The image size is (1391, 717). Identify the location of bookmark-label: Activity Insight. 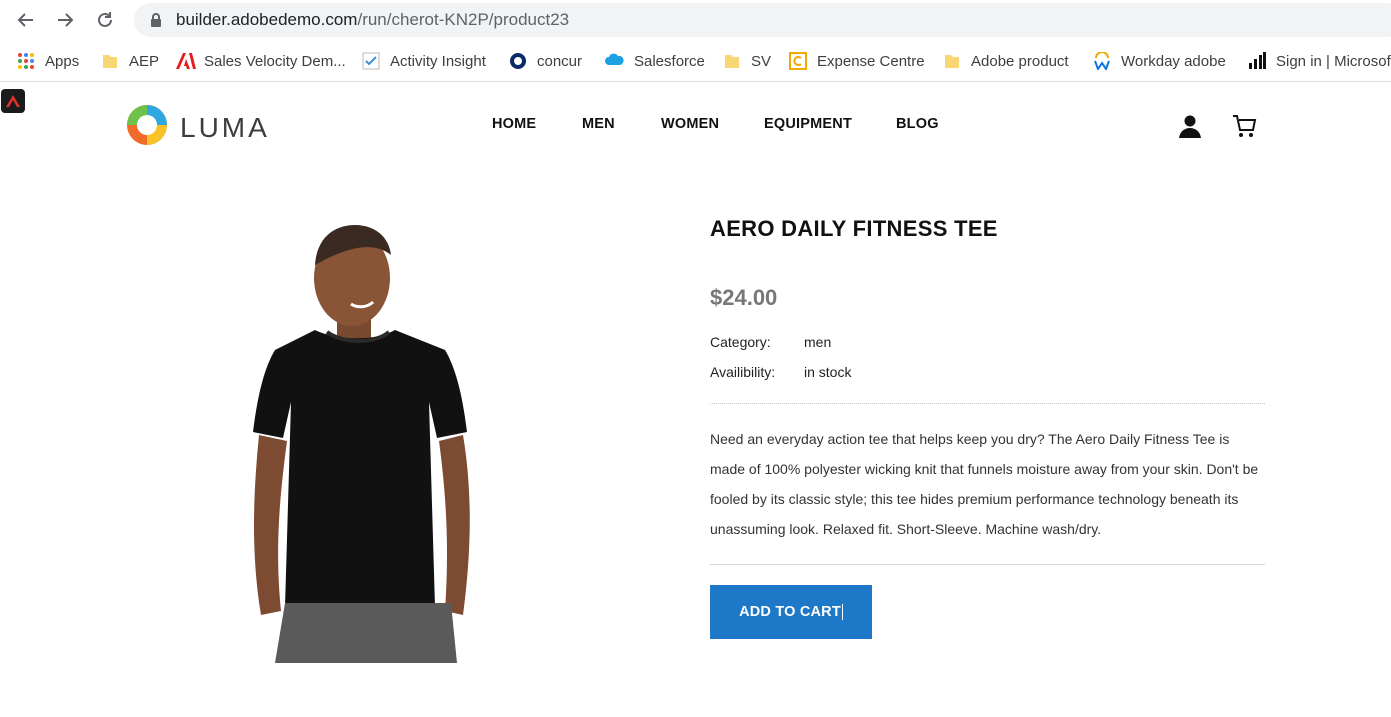
(438, 61).